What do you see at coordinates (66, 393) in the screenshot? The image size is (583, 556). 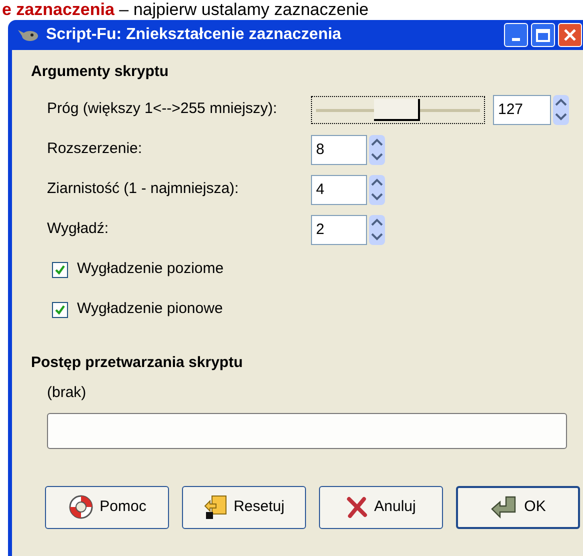 I see `progress-status: (brak)` at bounding box center [66, 393].